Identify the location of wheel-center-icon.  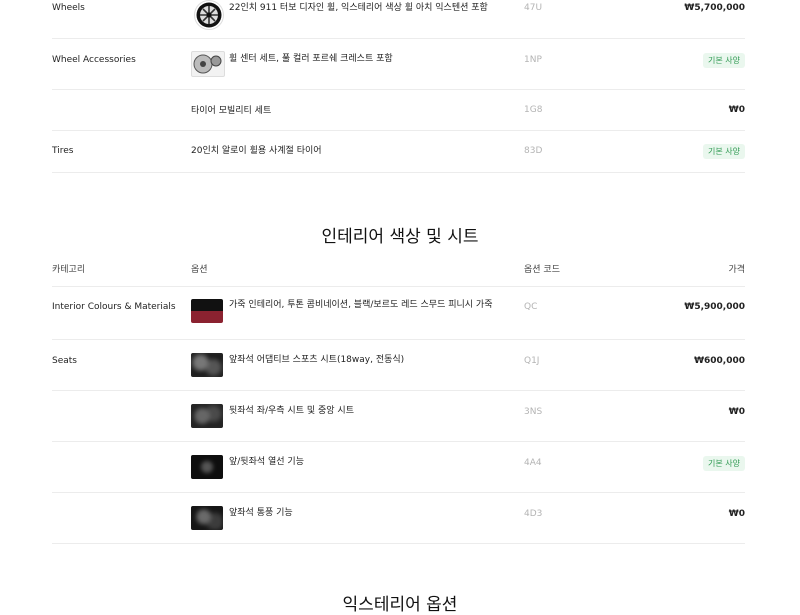
(208, 64).